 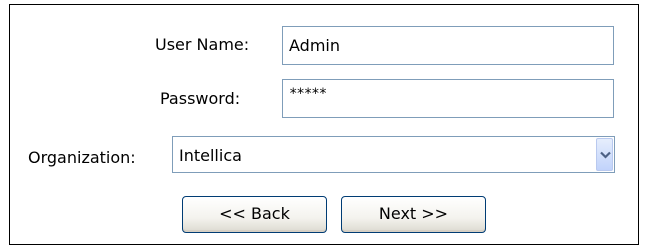 I want to click on next-button: Next >>, so click(x=413, y=214).